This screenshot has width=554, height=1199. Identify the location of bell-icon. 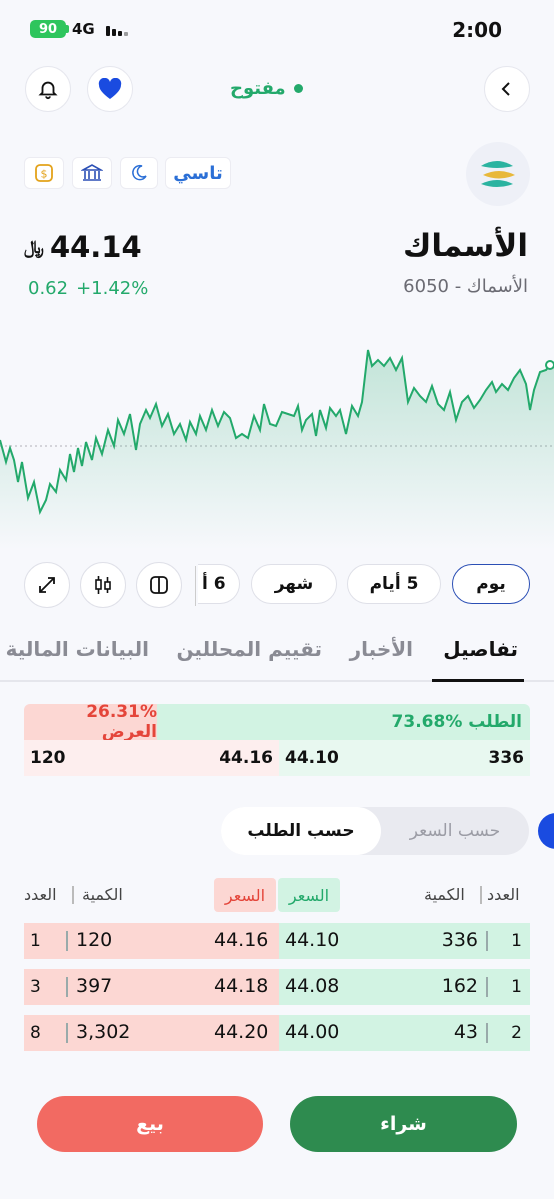
(48, 90).